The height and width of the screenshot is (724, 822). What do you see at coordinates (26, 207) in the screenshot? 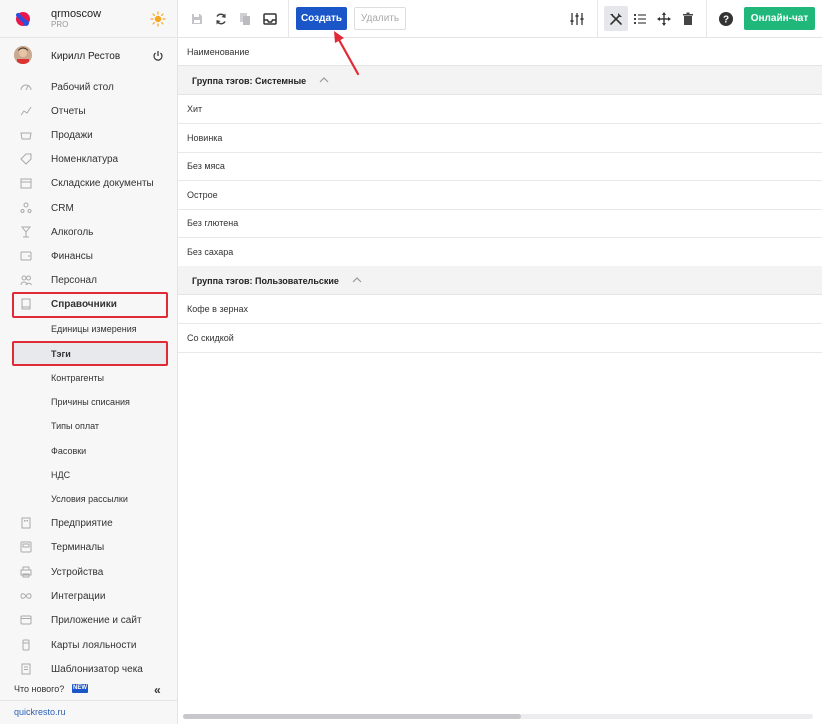
I see `crm-icon` at bounding box center [26, 207].